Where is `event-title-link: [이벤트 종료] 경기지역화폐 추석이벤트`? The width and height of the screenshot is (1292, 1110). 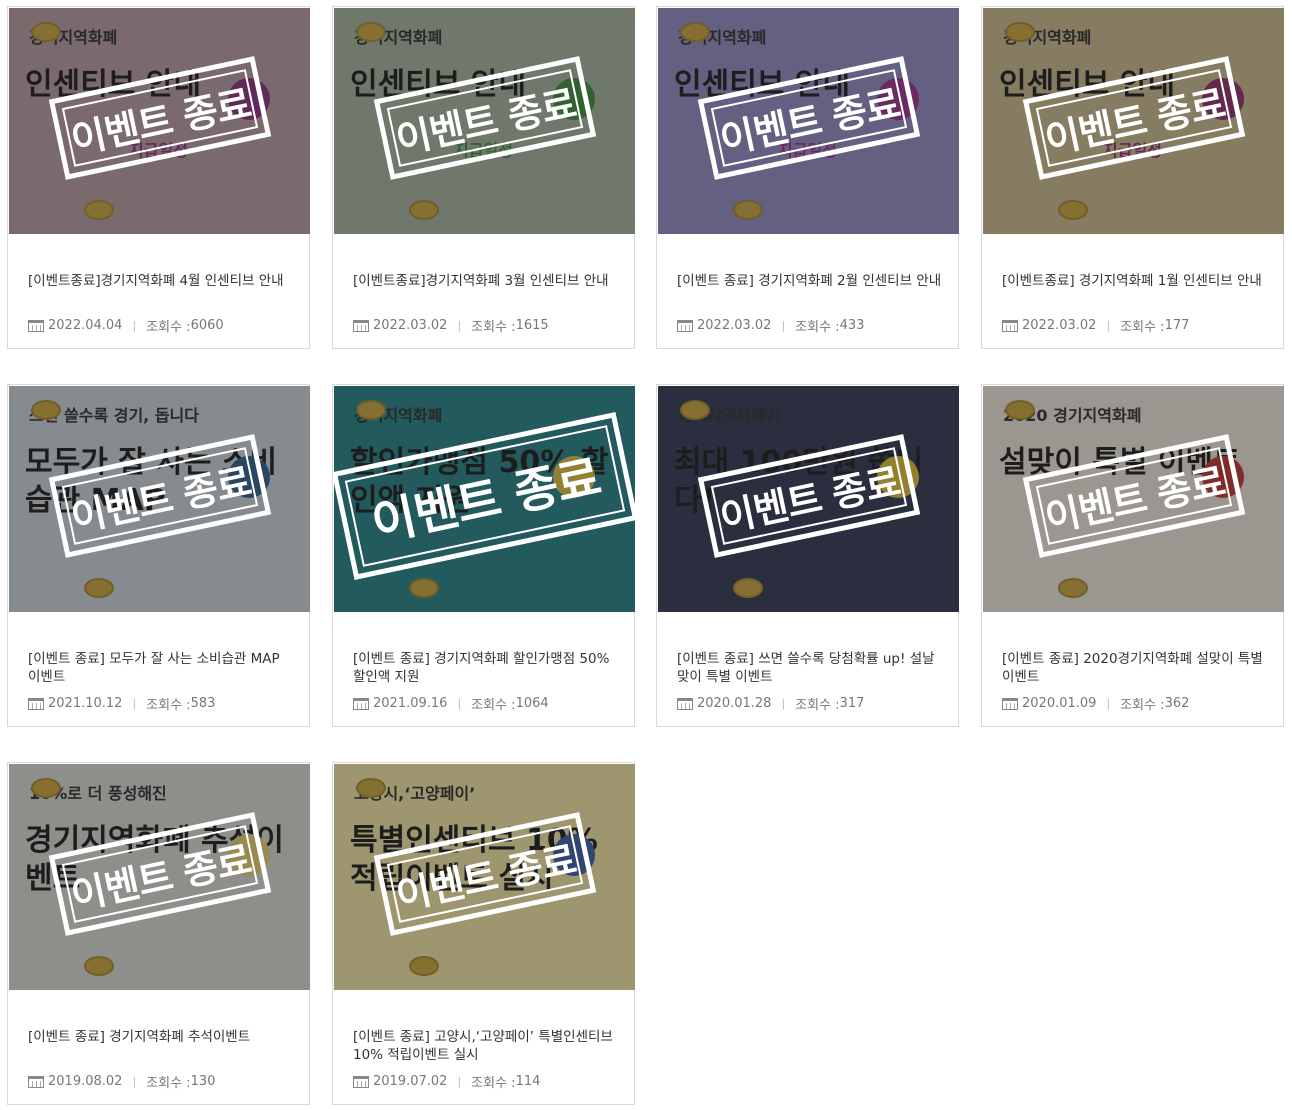 event-title-link: [이벤트 종료] 경기지역화폐 추석이벤트 is located at coordinates (160, 1037).